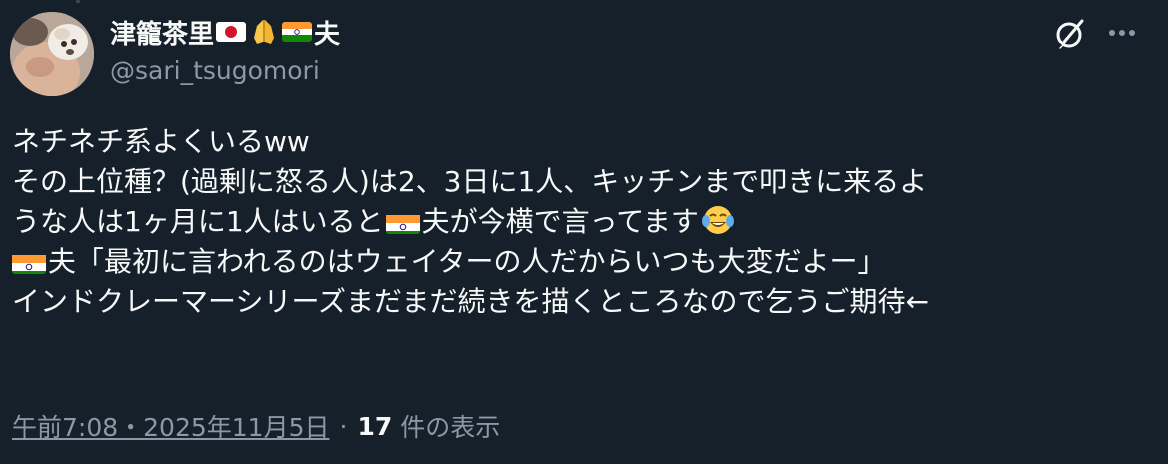 The image size is (1168, 464). I want to click on views-count: 17, so click(374, 426).